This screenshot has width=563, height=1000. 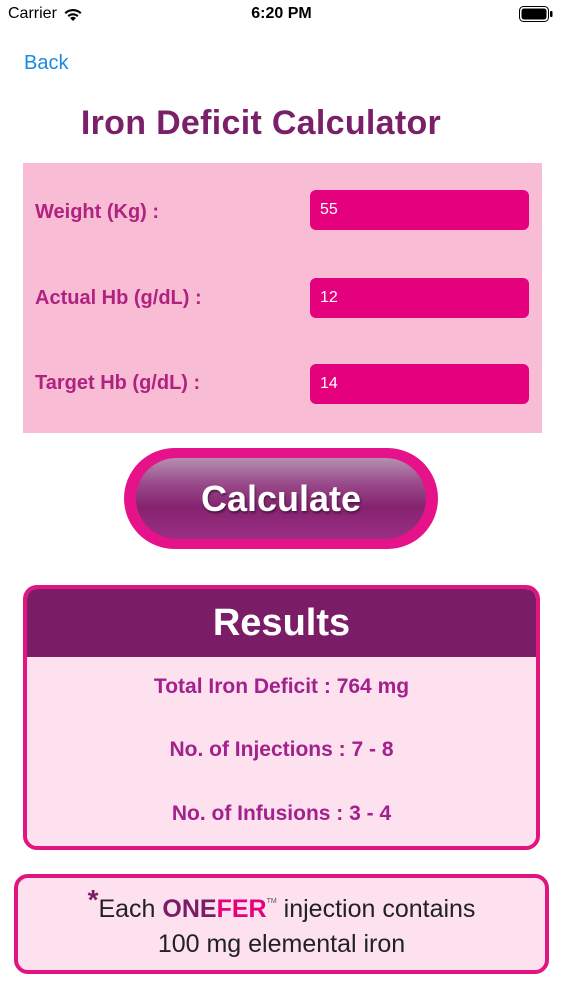 What do you see at coordinates (281, 749) in the screenshot?
I see `injections-count: No. of Injections : 7 - 8` at bounding box center [281, 749].